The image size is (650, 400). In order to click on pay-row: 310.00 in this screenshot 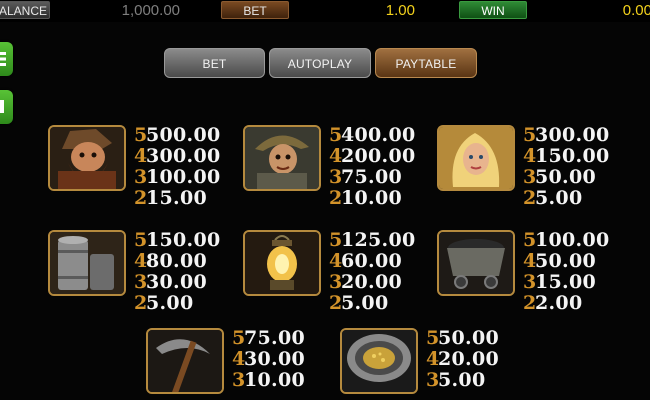, I will do `click(268, 380)`.